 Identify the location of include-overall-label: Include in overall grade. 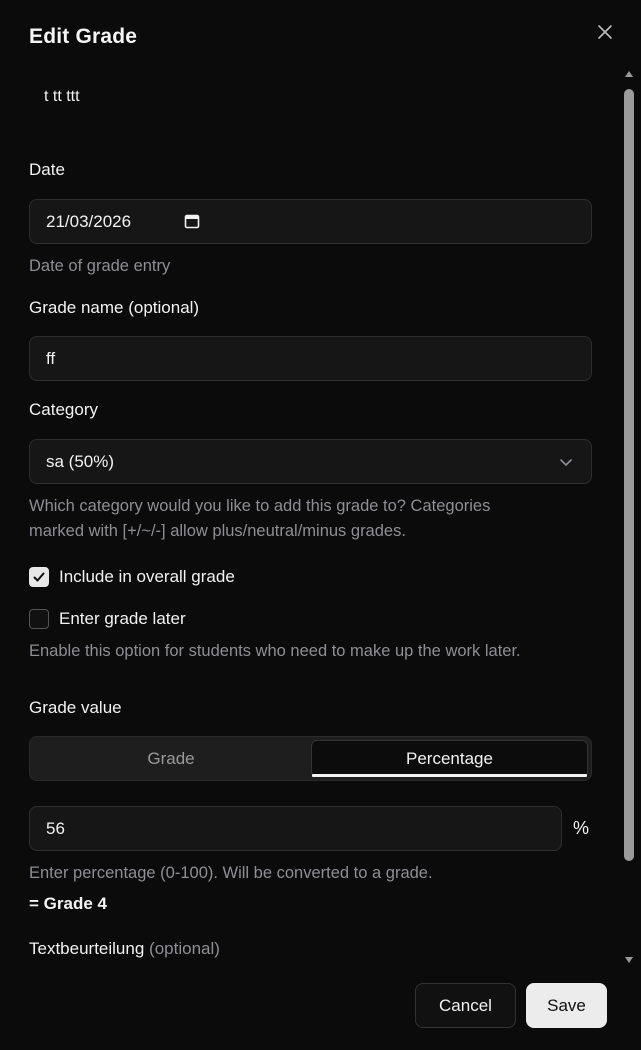
(147, 577).